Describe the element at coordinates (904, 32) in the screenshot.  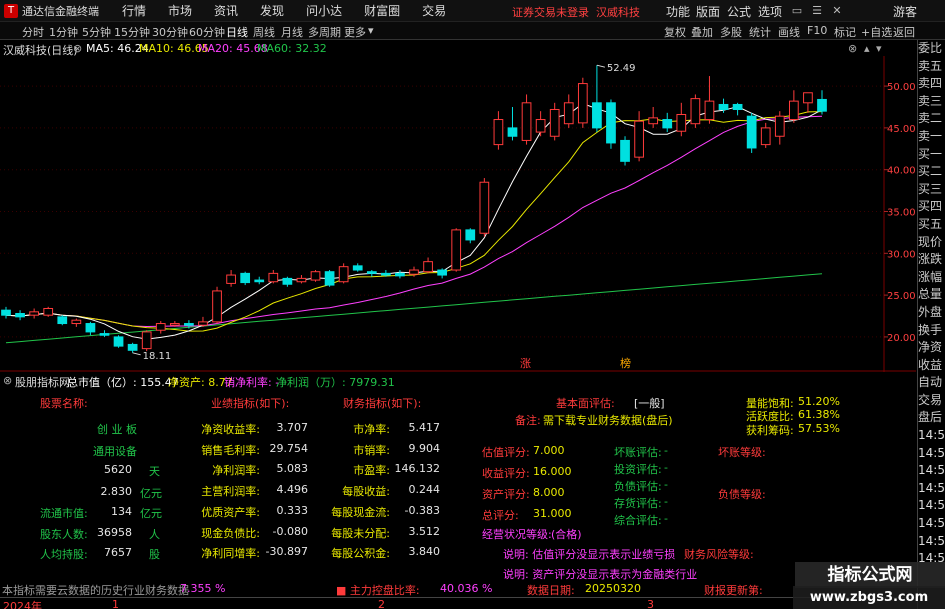
I see `btn-back: 返回` at that location.